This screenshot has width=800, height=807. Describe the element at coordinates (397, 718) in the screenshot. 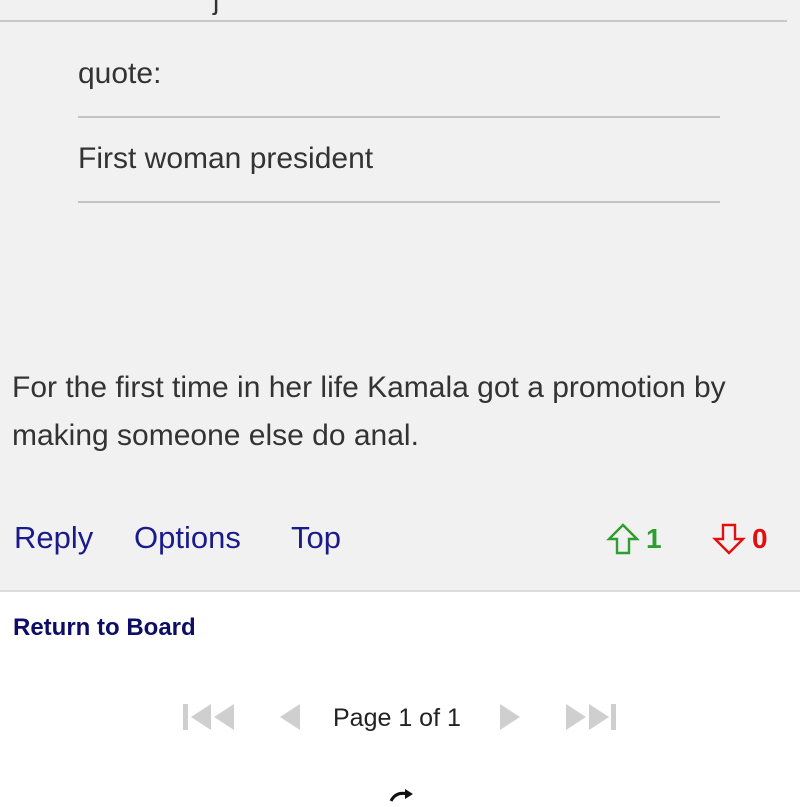

I see `page-indicator: Page 1 of 1` at that location.